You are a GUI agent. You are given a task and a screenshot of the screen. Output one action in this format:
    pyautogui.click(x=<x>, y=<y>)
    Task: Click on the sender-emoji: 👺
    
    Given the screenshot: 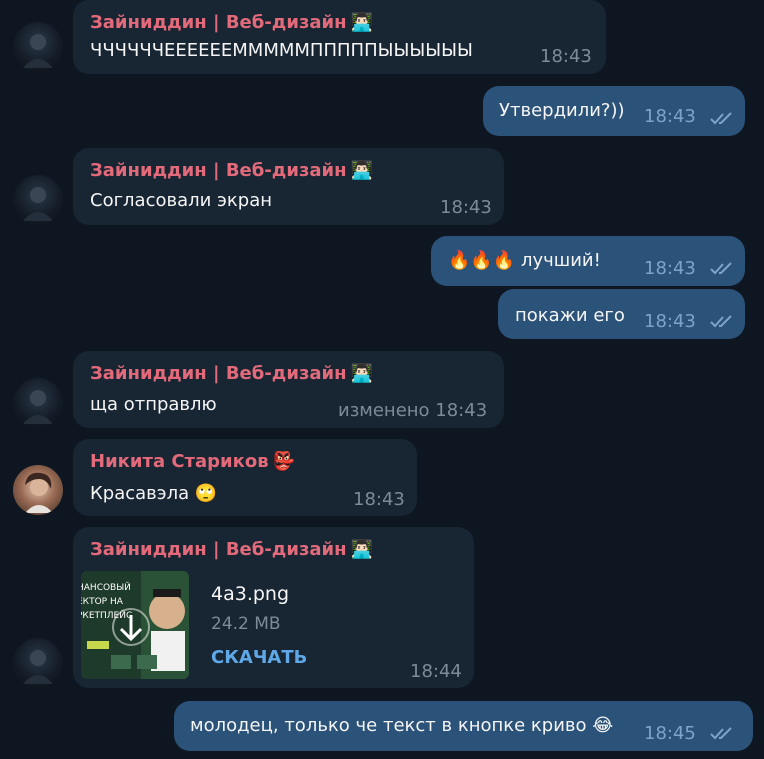 What is the action you would take?
    pyautogui.click(x=284, y=461)
    